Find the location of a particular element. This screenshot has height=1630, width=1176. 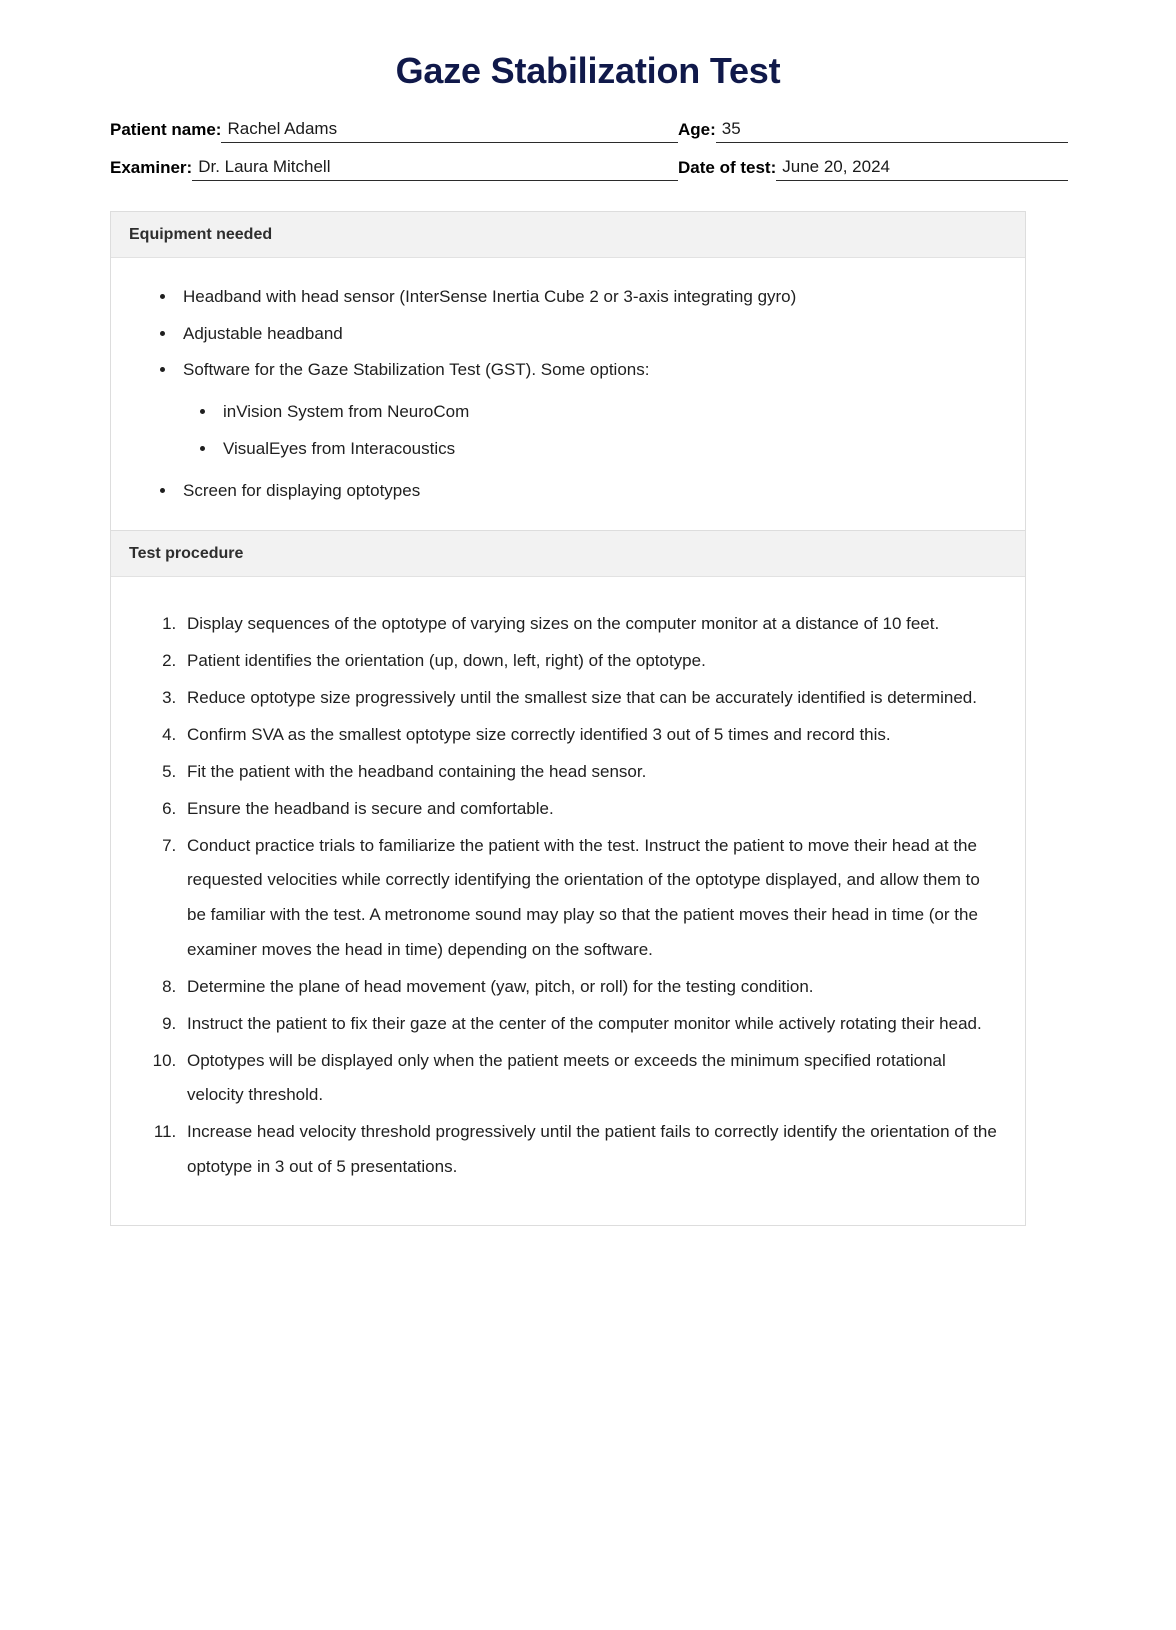

list-item: VisualEyes from Interacoustics is located at coordinates (608, 449).